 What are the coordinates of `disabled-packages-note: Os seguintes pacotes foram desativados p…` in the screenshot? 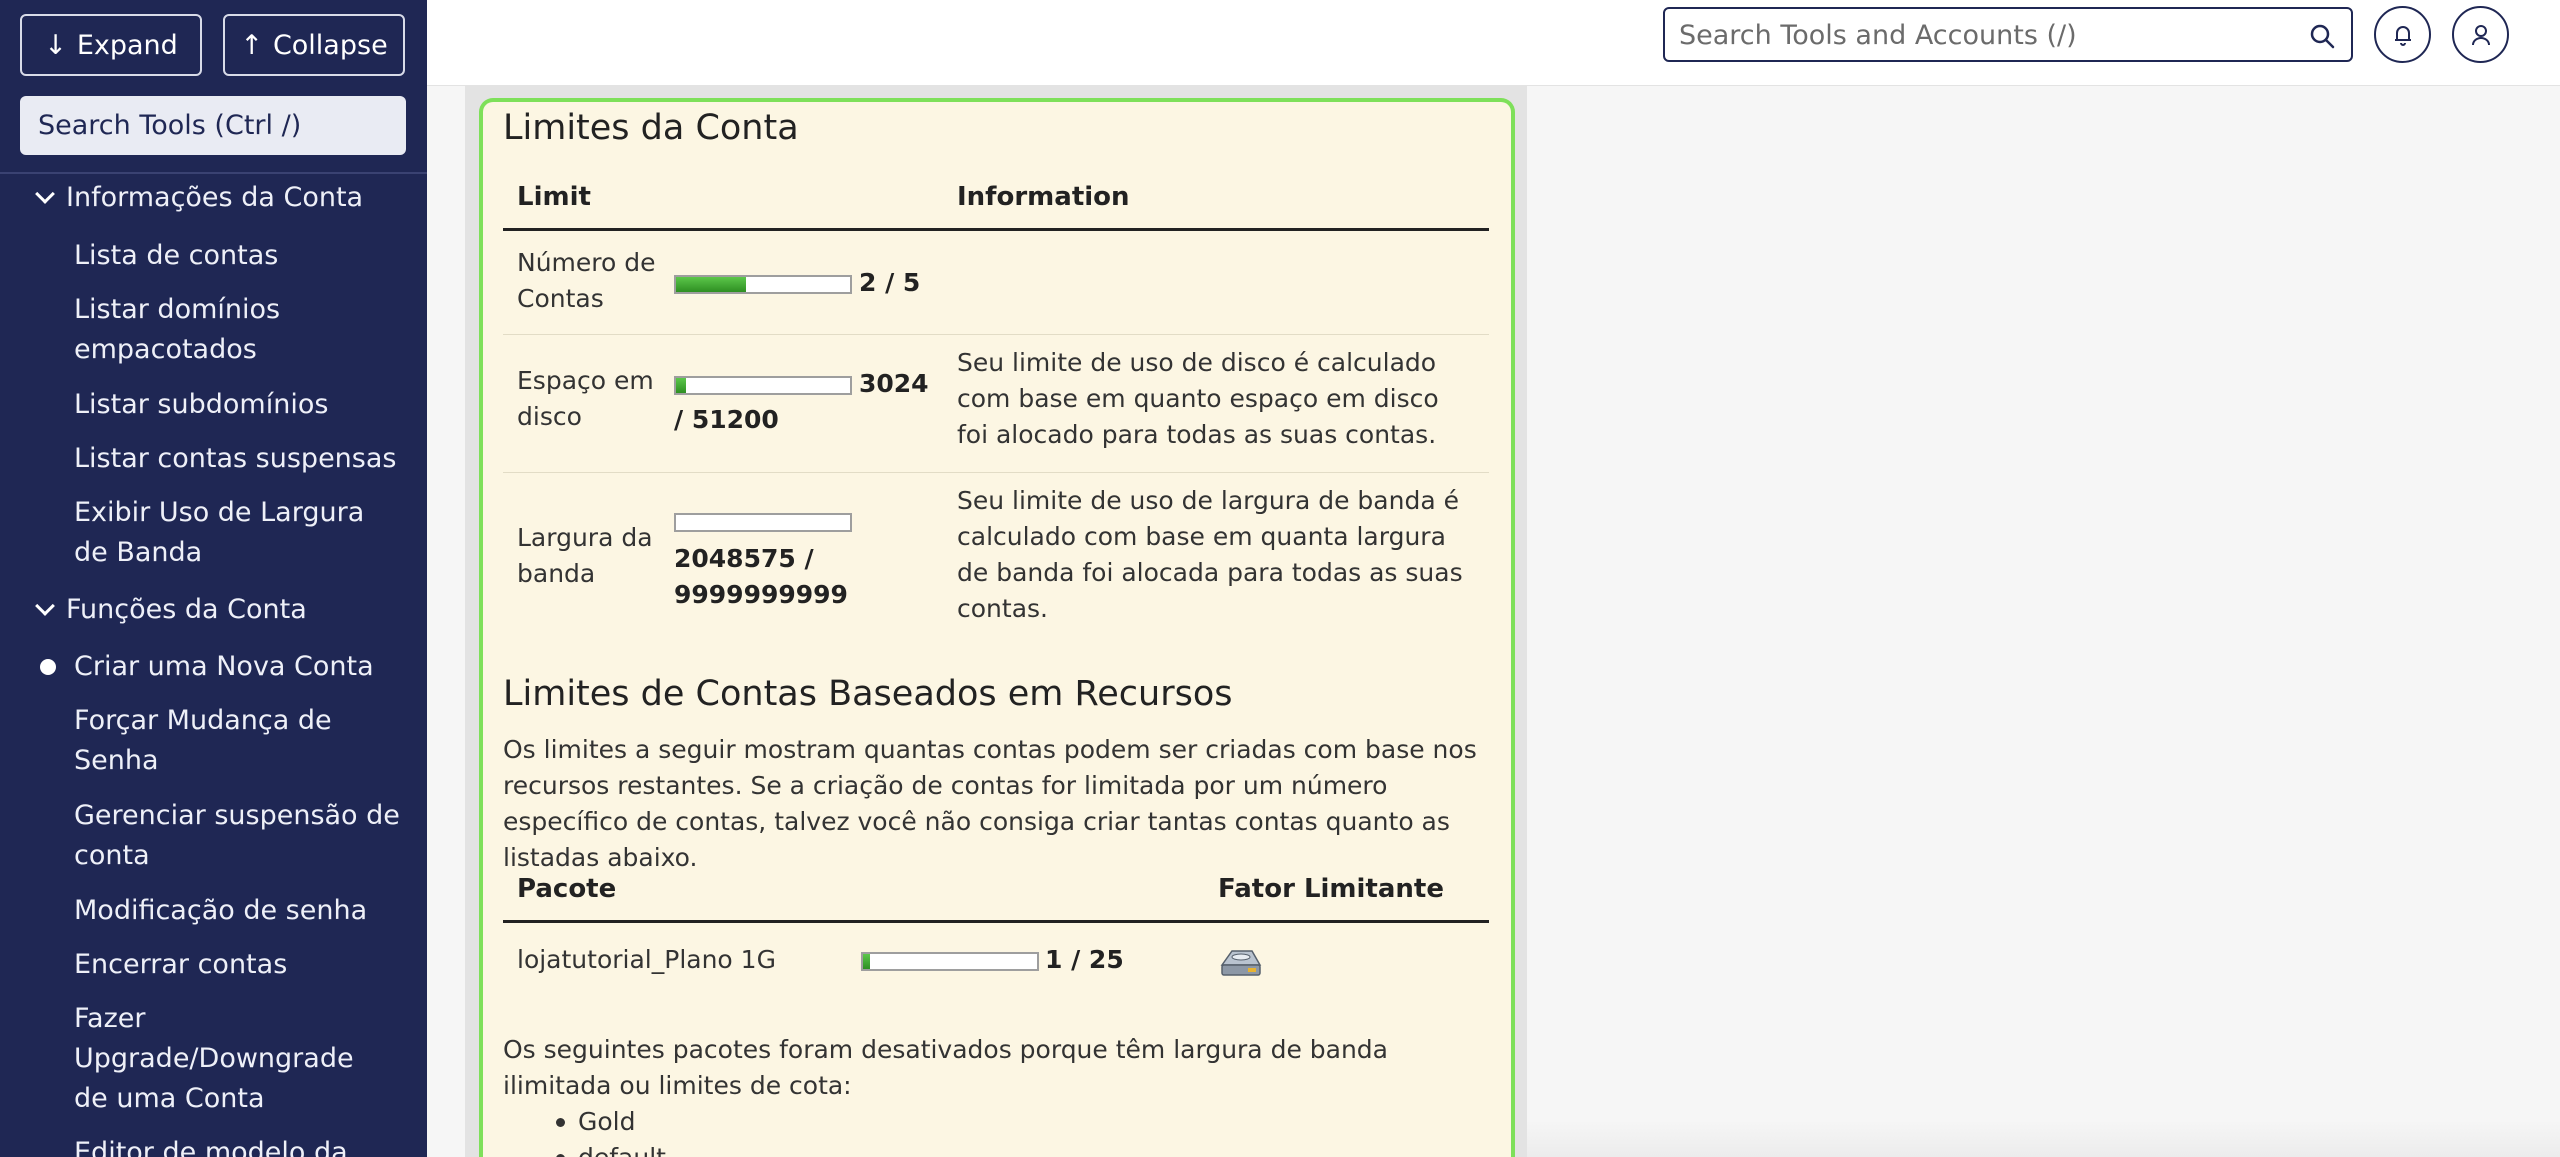 It's located at (945, 1067).